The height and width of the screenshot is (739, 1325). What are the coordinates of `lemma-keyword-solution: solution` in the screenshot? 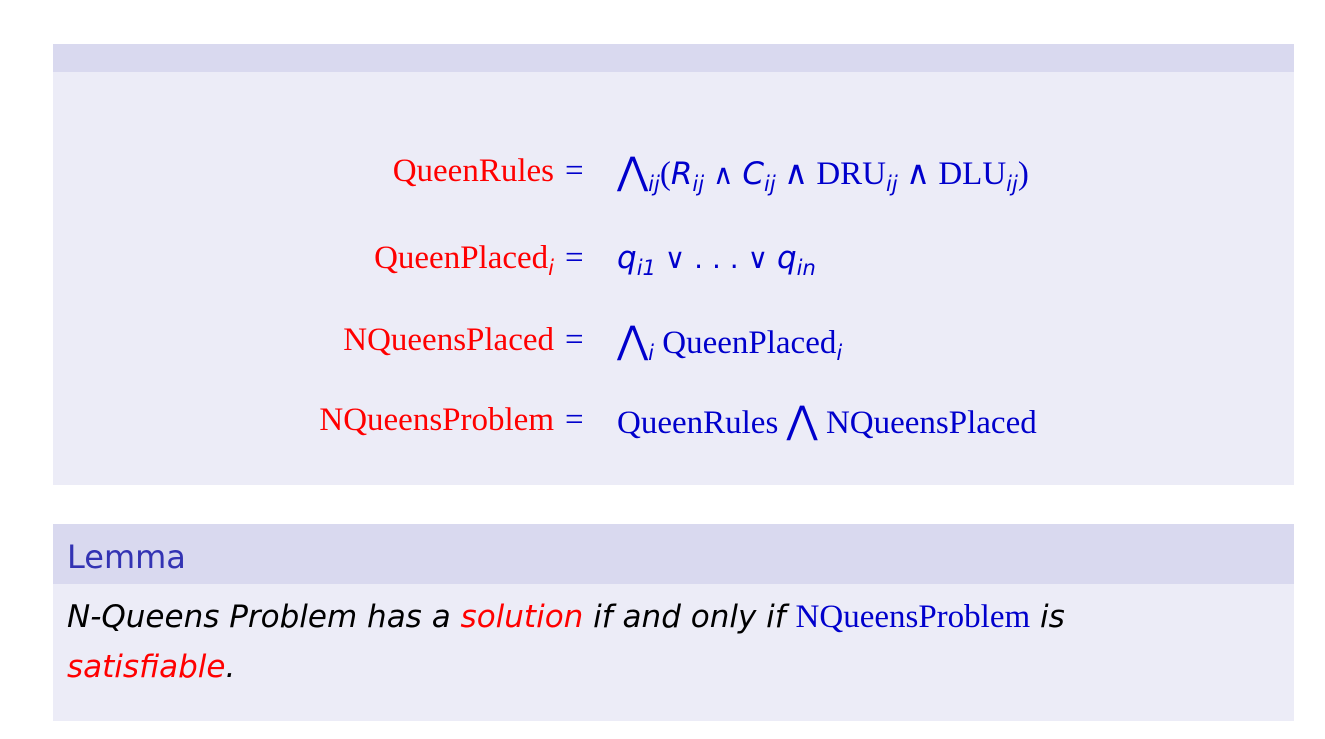 It's located at (522, 617).